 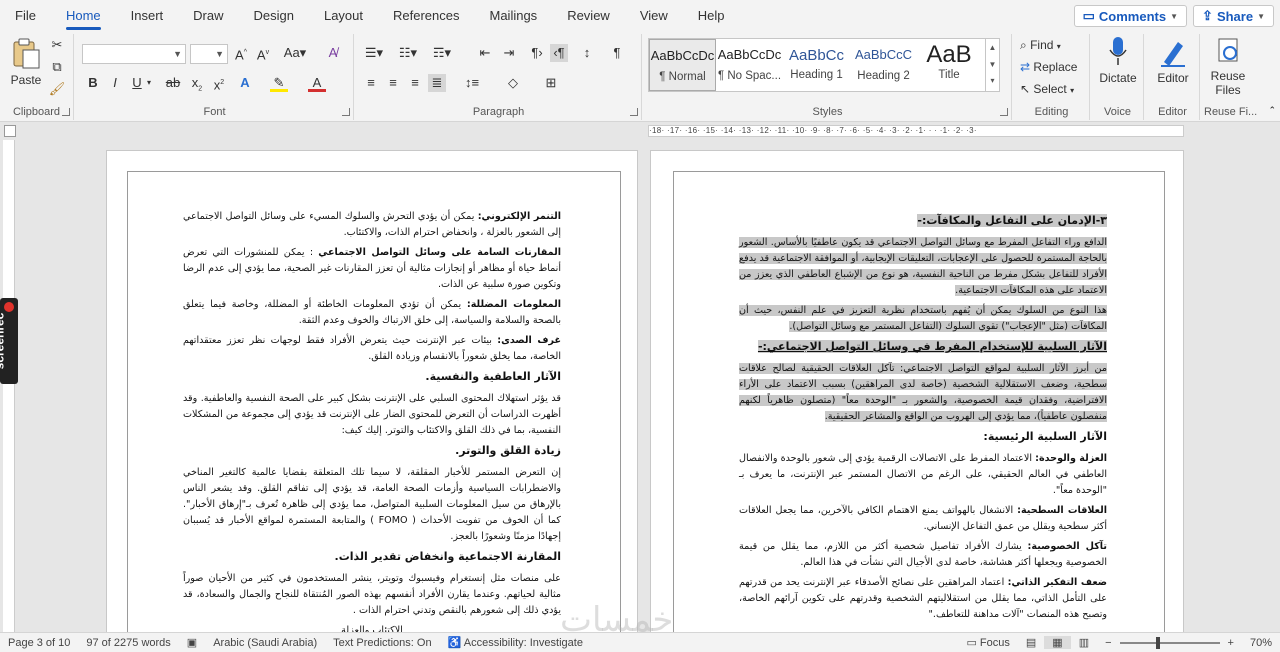 What do you see at coordinates (992, 81) in the screenshot?
I see `more-styles-icon: ▾` at bounding box center [992, 81].